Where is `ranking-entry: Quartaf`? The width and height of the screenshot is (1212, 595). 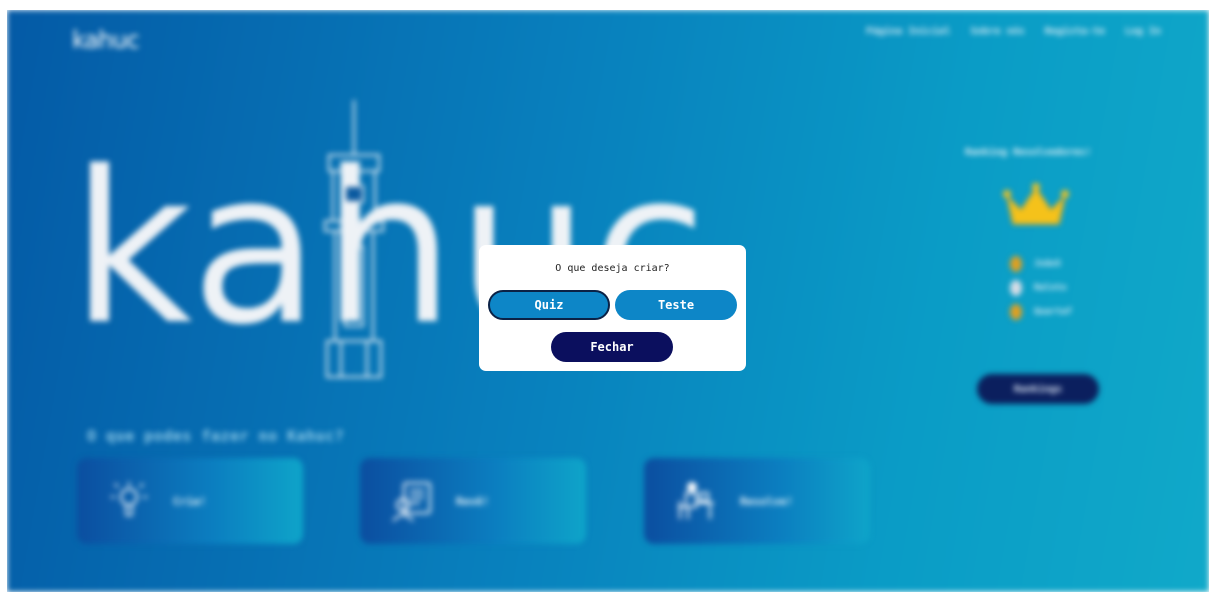
ranking-entry: Quartaf is located at coordinates (1041, 312).